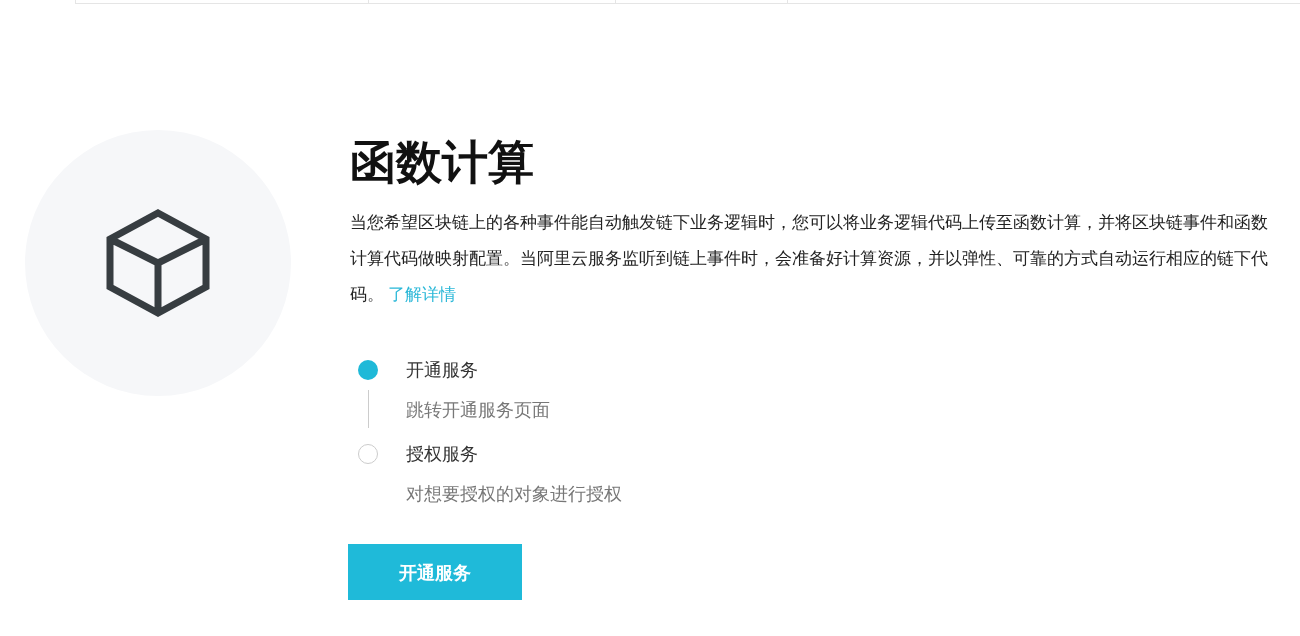 This screenshot has height=636, width=1300. Describe the element at coordinates (442, 370) in the screenshot. I see `step-title: 开通服务` at that location.